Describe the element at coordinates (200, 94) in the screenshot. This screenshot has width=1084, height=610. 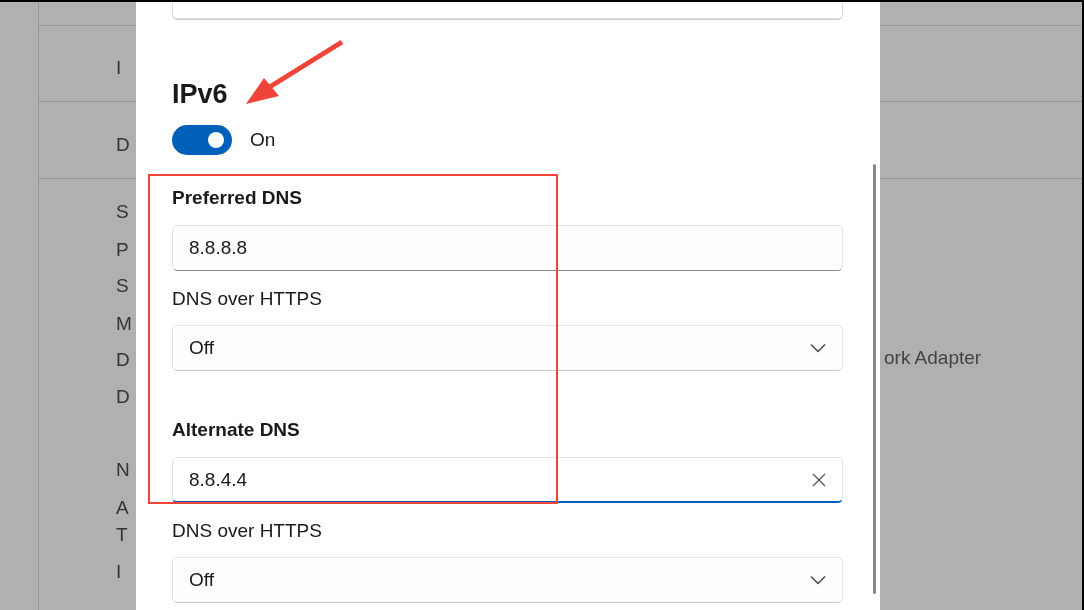
I see `section-heading: IPv6` at that location.